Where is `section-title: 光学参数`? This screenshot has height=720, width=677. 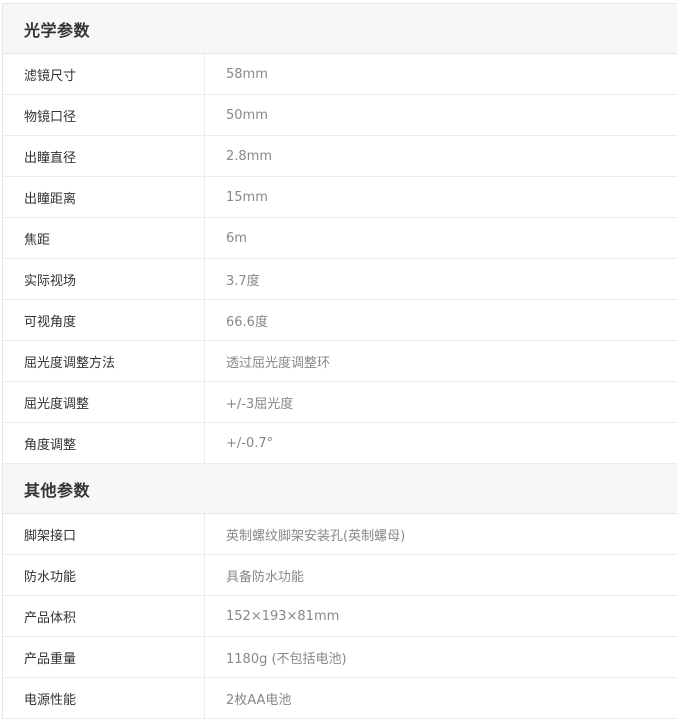 section-title: 光学参数 is located at coordinates (57, 30).